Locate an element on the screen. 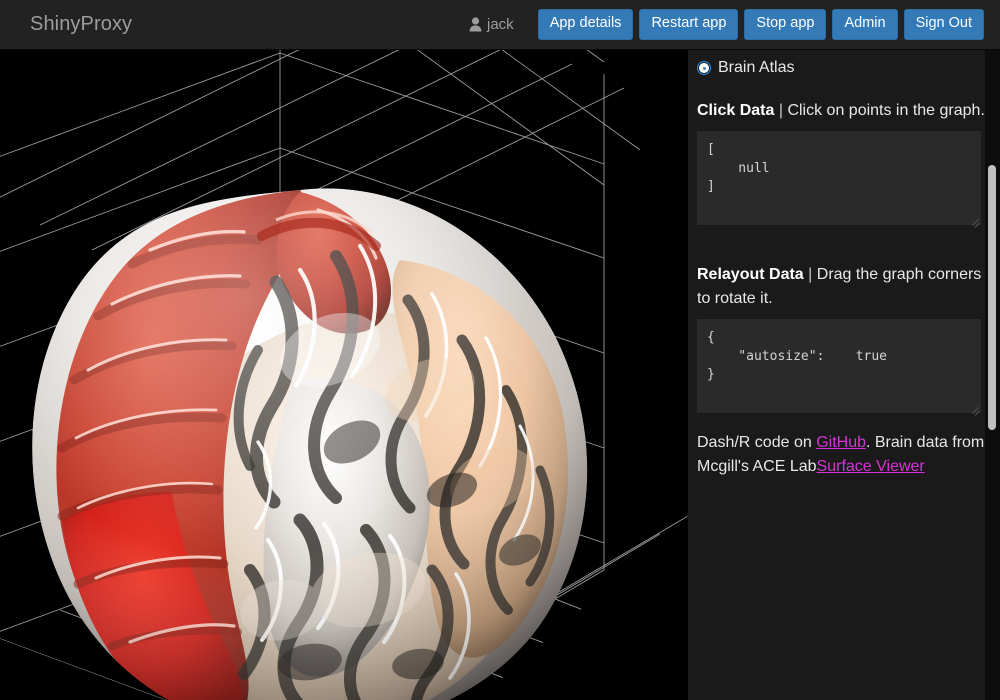  user-icon is located at coordinates (475, 24).